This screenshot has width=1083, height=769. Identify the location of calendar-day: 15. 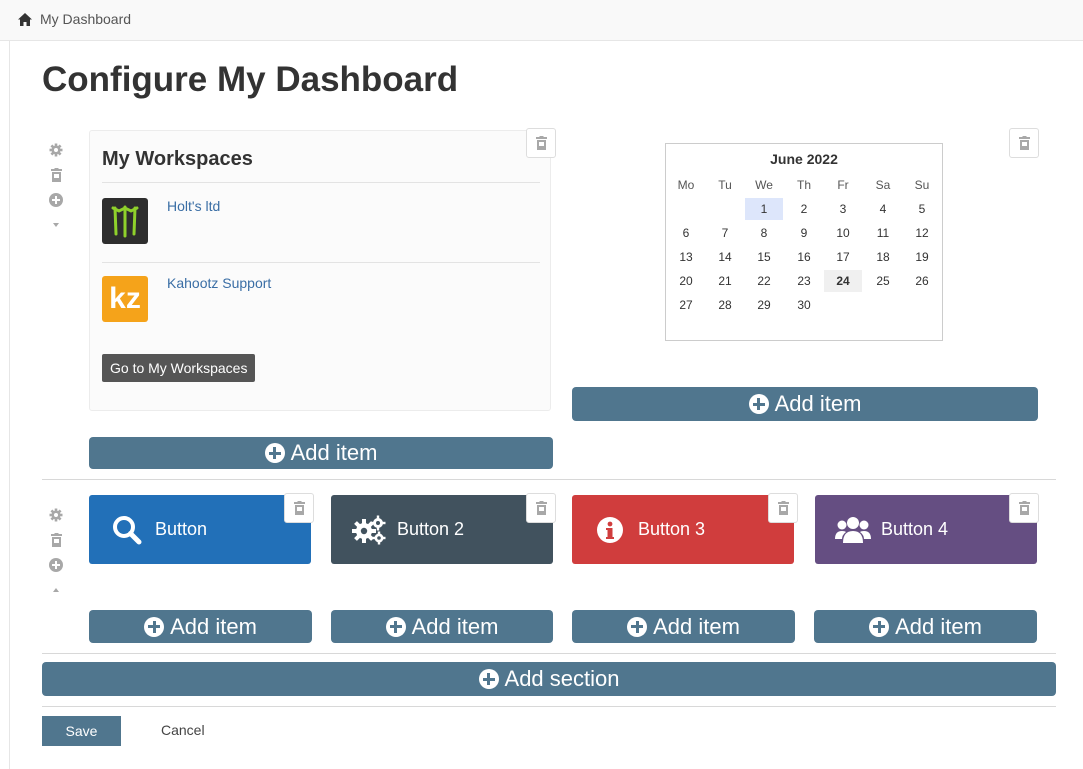
(764, 257).